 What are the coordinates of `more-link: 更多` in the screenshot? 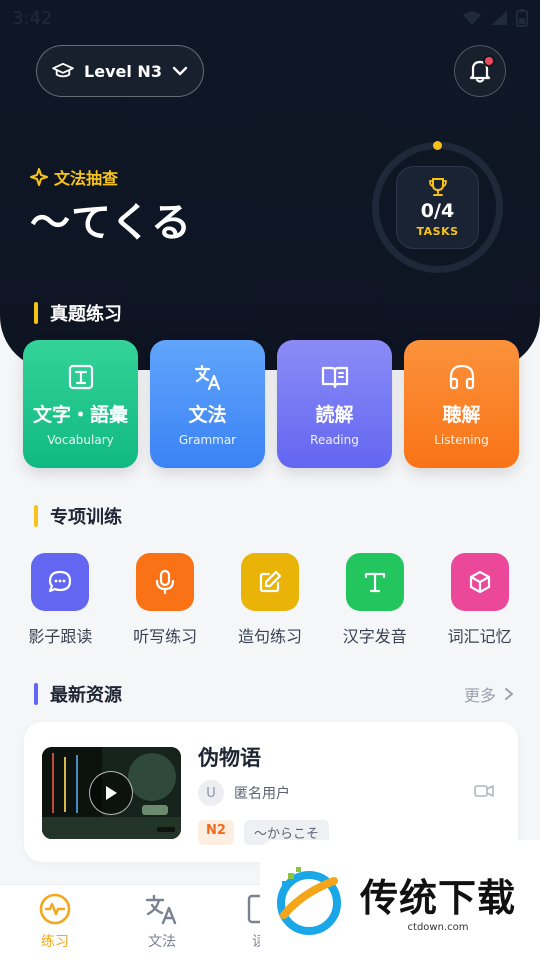 It's located at (489, 694).